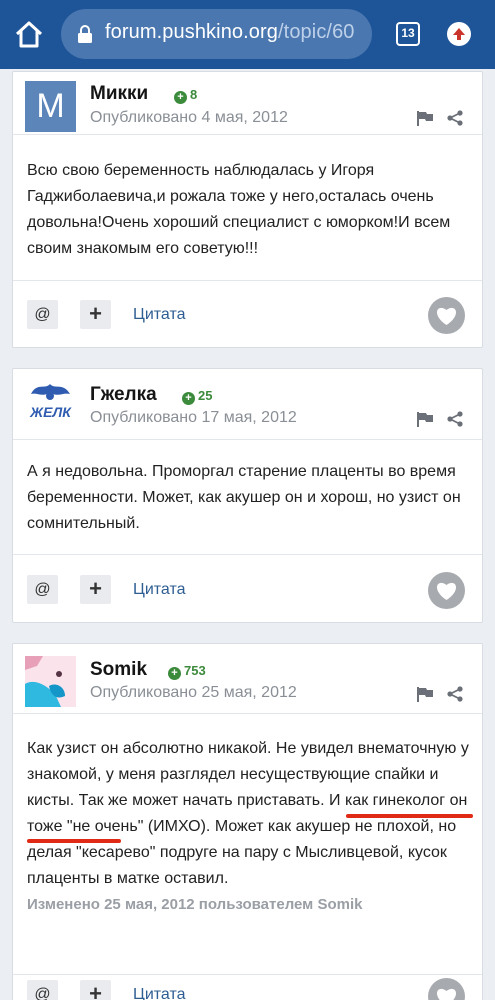  I want to click on post-date: Опубликовано 25 мая, 2012, so click(193, 692).